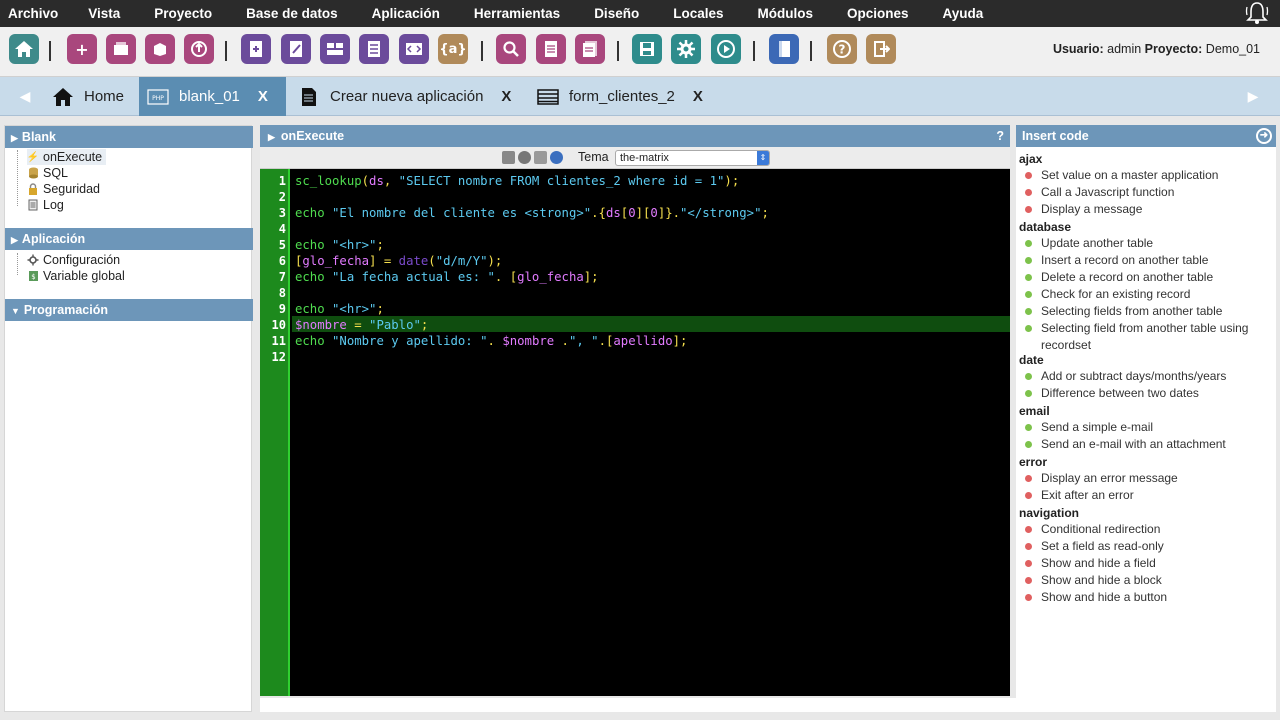 The width and height of the screenshot is (1280, 720). I want to click on tree-item-sql: SQL, so click(47, 173).